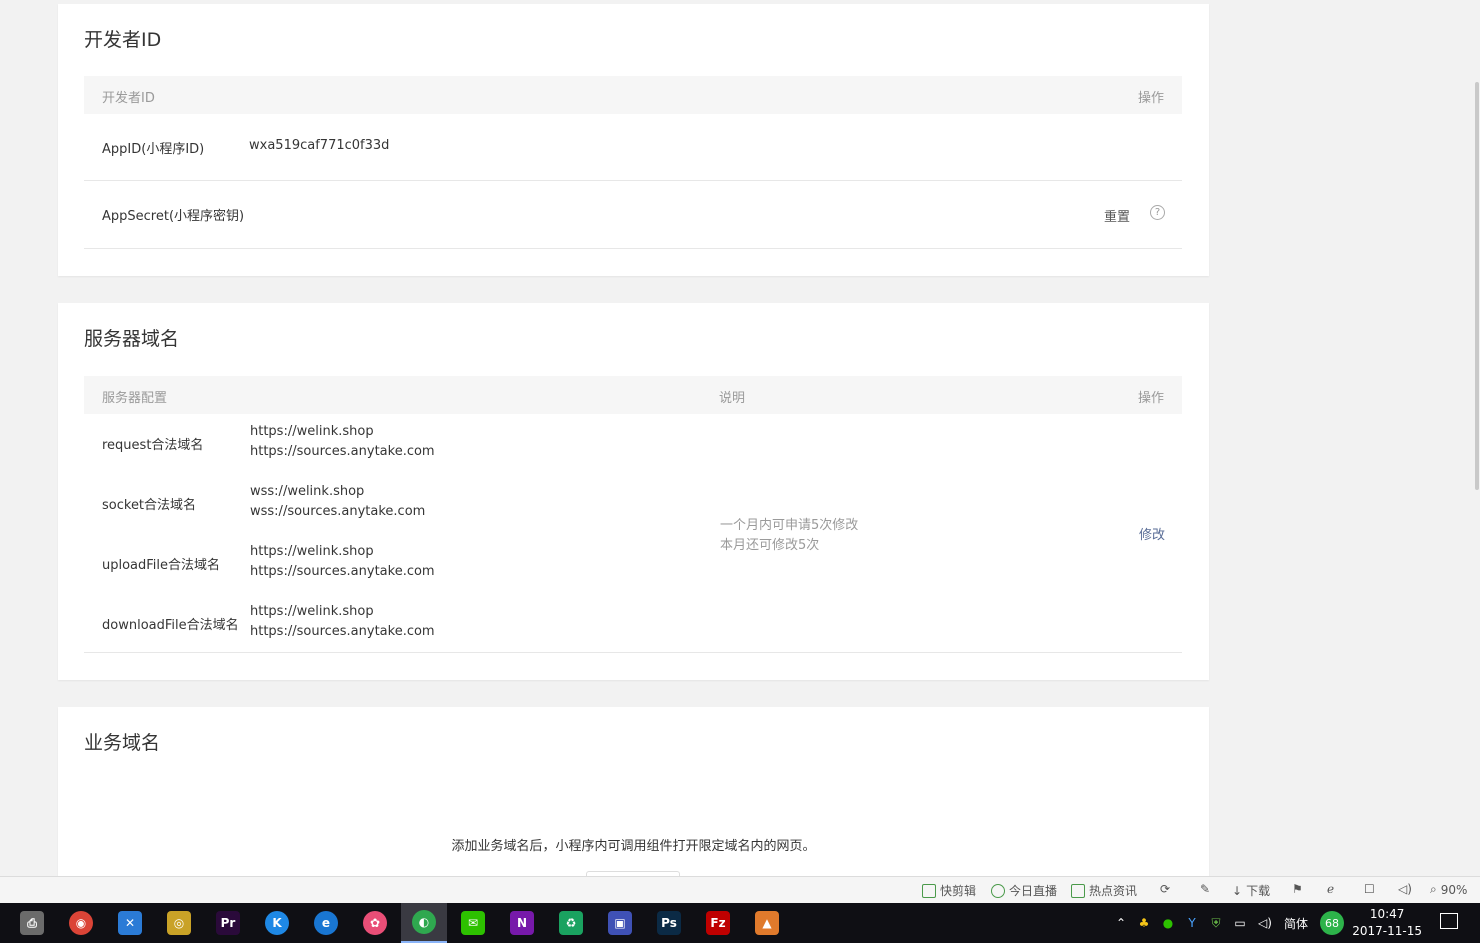 This screenshot has height=943, width=1480. I want to click on taskbar-color-wheel-button: ✿, so click(375, 923).